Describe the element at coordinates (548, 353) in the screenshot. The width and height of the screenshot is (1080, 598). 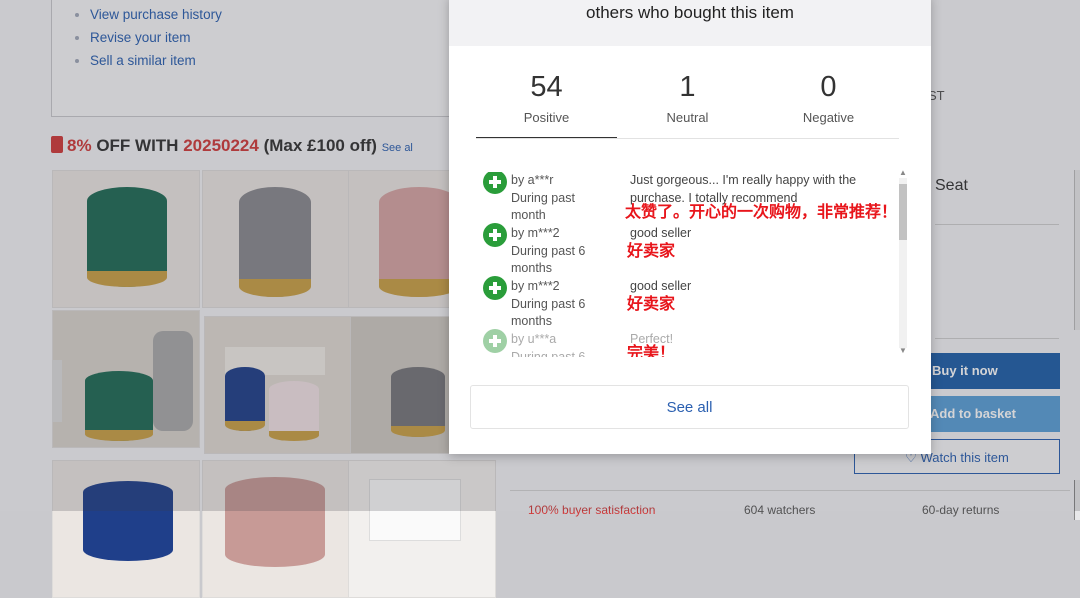
I see `feedback-period: During past 6` at that location.